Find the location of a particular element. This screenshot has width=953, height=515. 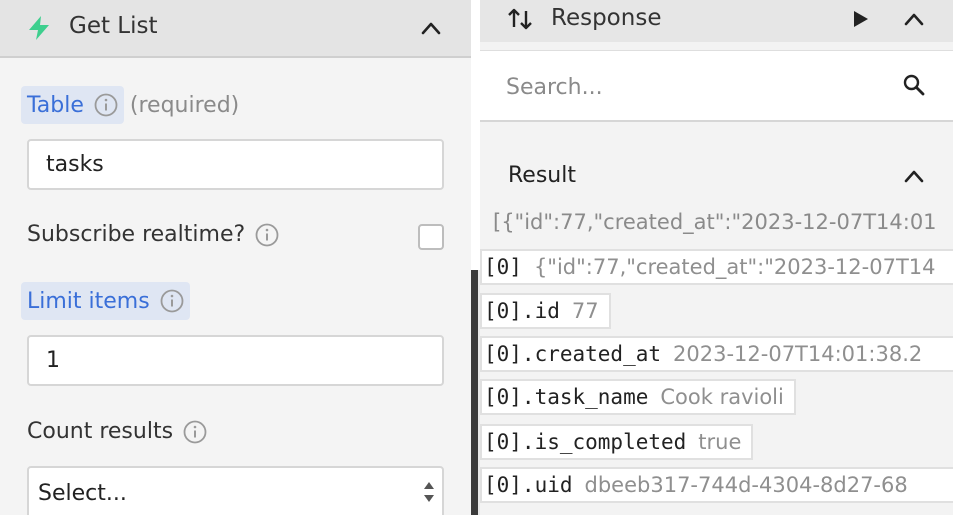

table-label: Table is located at coordinates (55, 105).